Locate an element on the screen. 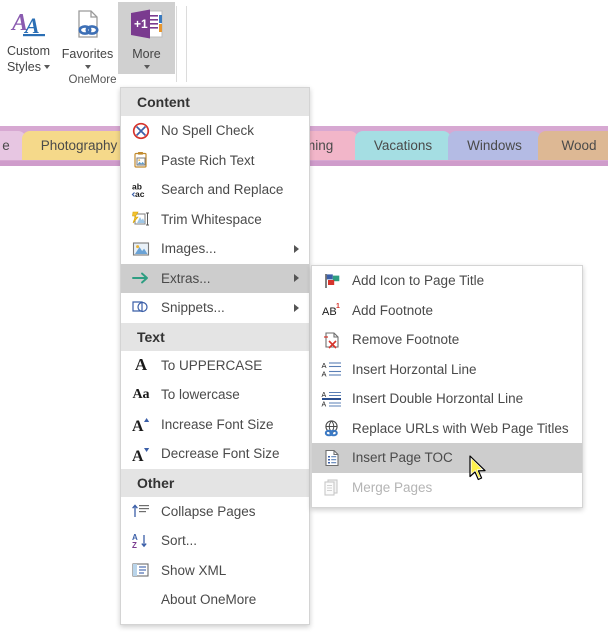  menu-item-increase-font-size: A Increase Font Size is located at coordinates (215, 425).